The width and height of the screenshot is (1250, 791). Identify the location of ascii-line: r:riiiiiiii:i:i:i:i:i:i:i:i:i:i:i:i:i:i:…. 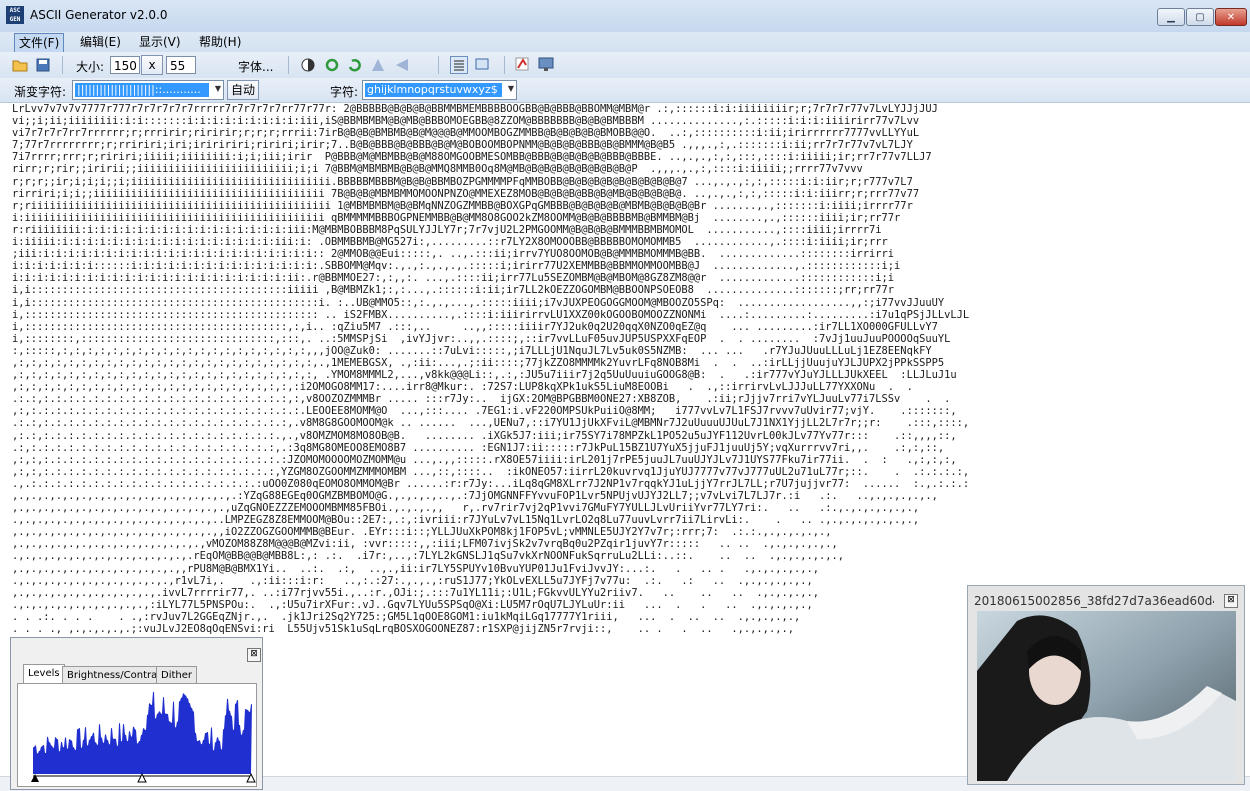
(447, 229).